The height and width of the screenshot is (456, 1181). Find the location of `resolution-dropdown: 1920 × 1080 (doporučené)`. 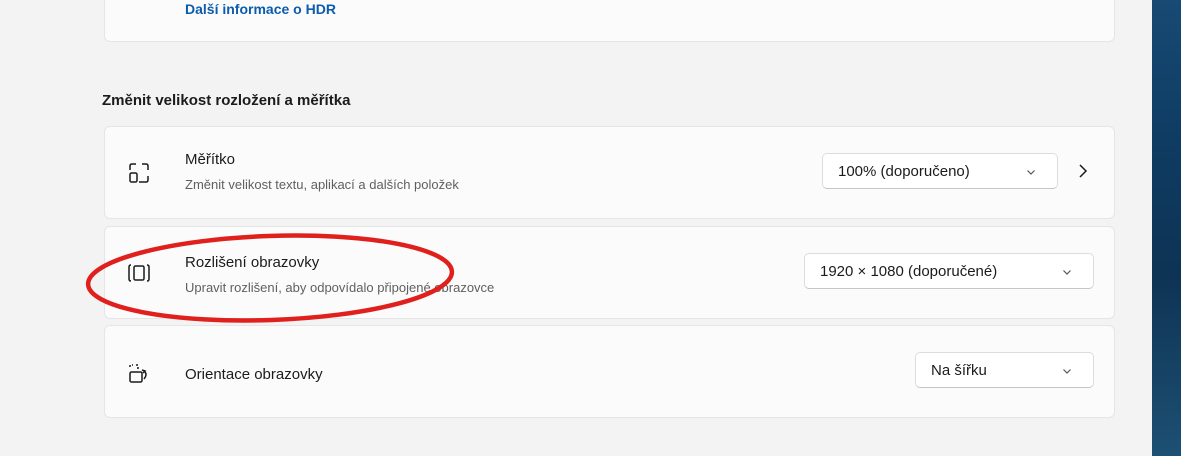

resolution-dropdown: 1920 × 1080 (doporučené) is located at coordinates (949, 271).